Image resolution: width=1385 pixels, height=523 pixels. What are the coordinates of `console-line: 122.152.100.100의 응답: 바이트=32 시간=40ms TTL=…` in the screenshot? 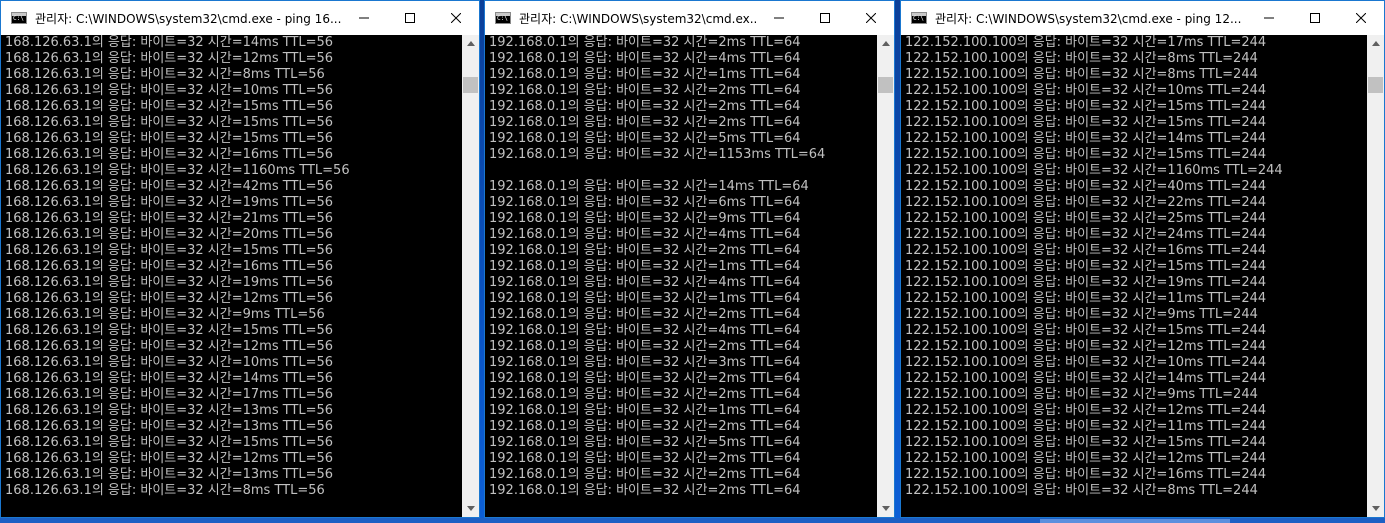 It's located at (1086, 186).